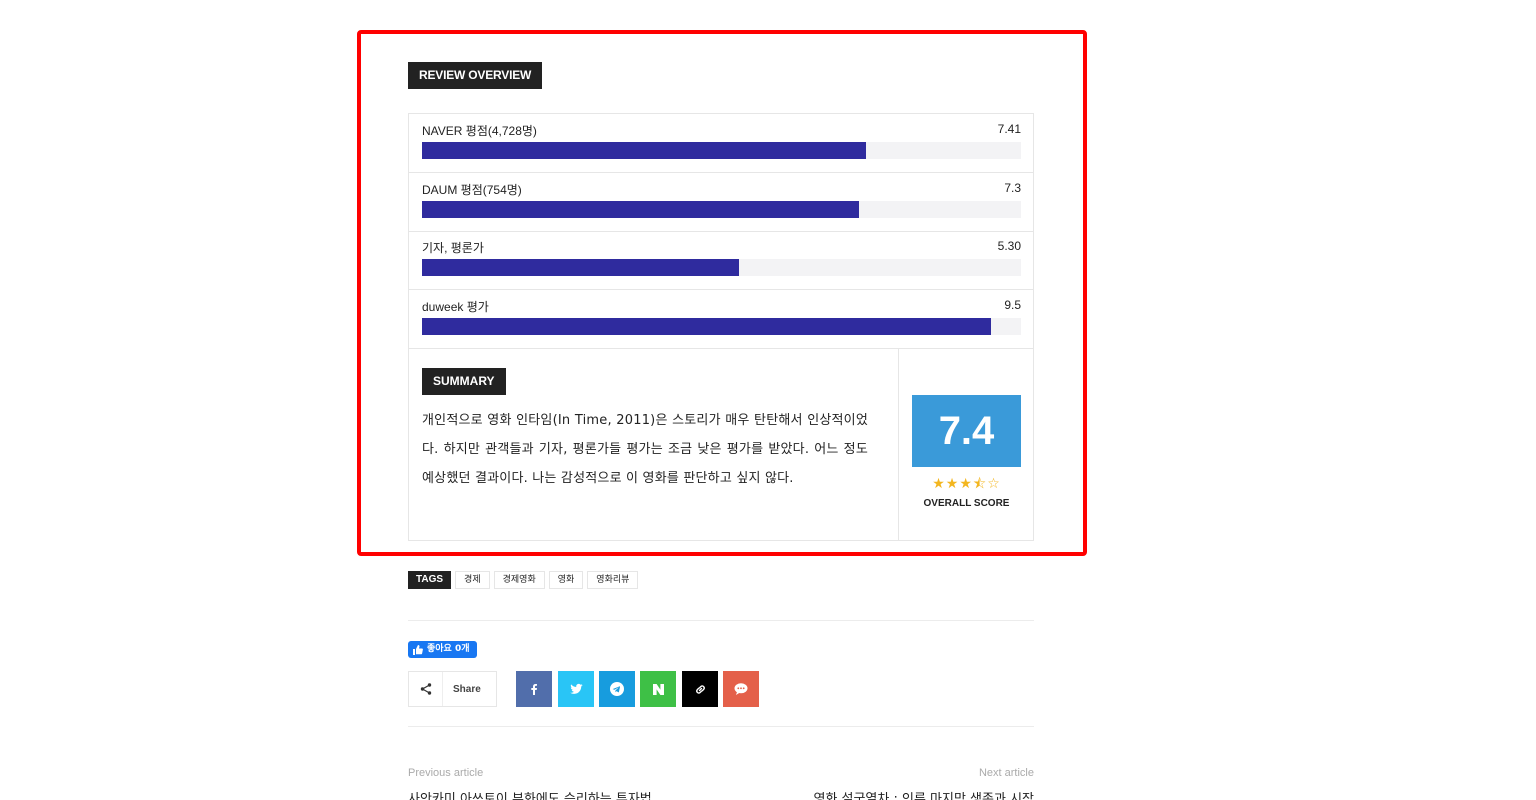  I want to click on chat-icon, so click(741, 689).